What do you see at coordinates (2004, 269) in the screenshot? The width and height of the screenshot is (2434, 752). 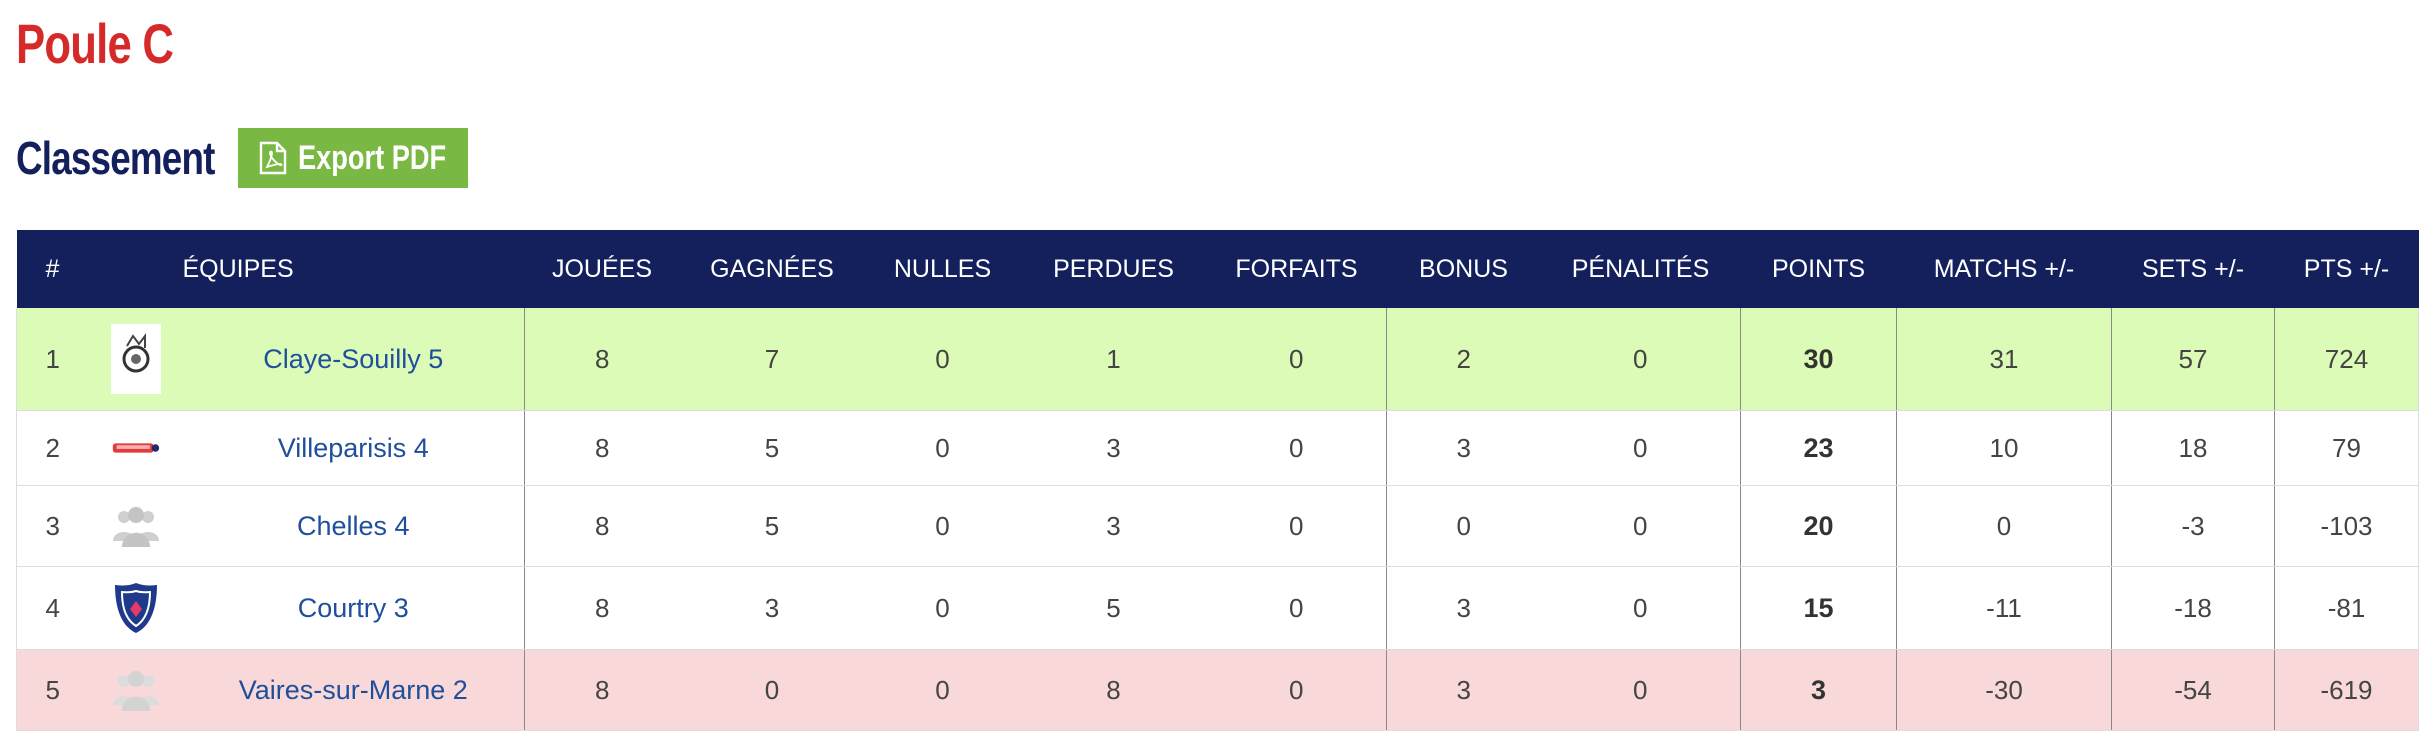 I see `header-matches-diff: MATCHS +/-` at bounding box center [2004, 269].